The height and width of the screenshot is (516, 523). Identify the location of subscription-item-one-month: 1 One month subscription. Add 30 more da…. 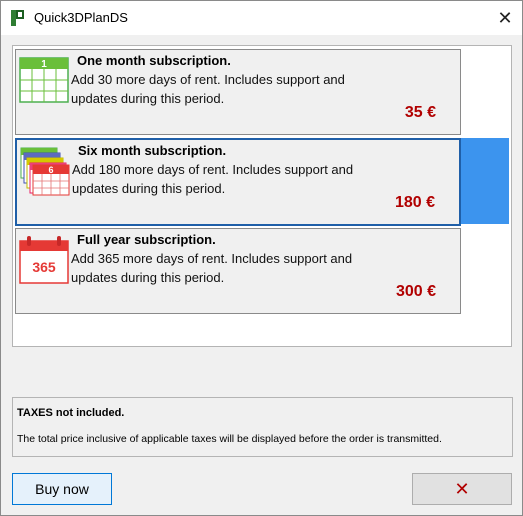
(238, 92).